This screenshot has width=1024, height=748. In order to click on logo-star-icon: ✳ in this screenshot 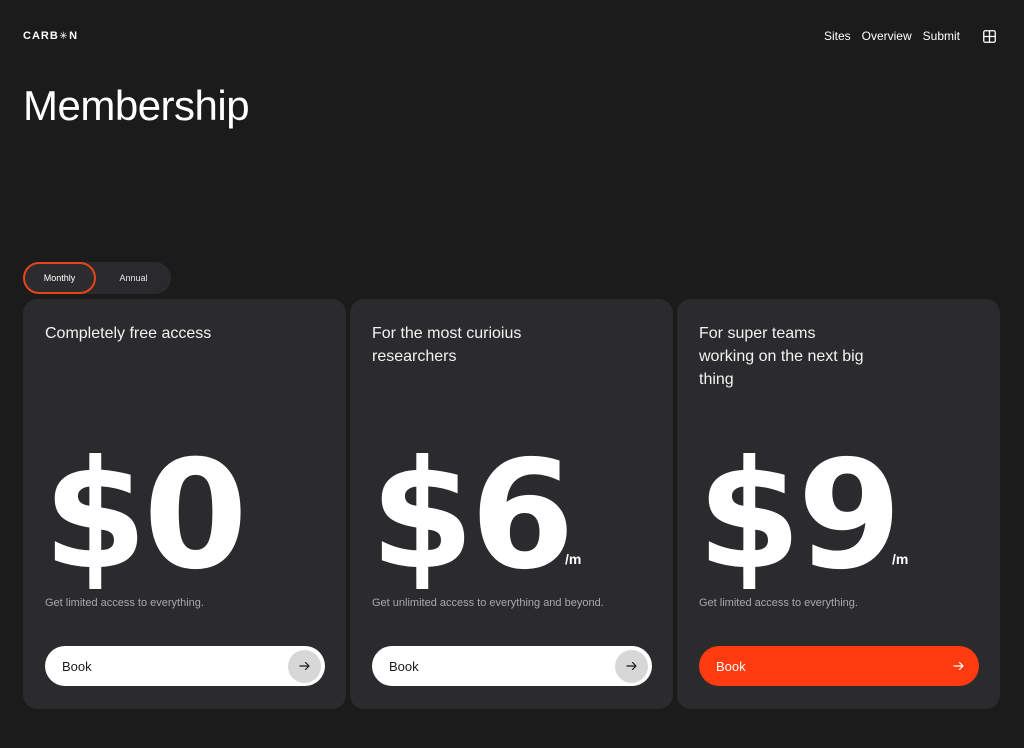, I will do `click(64, 36)`.